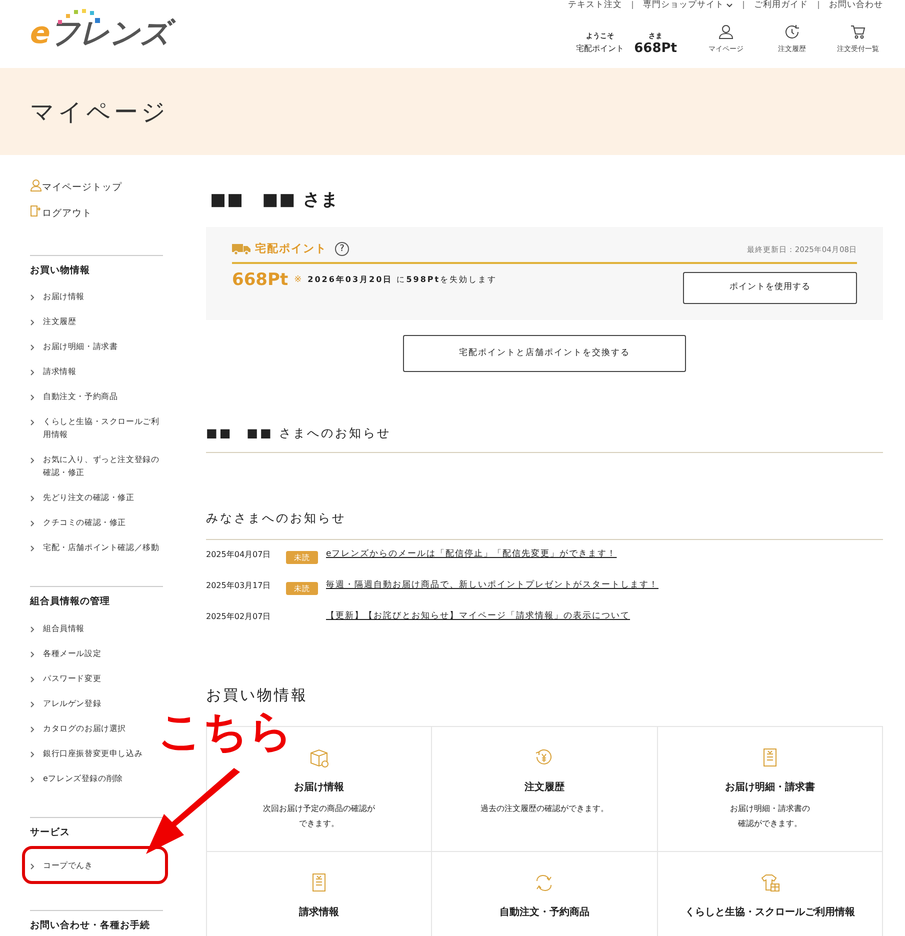  Describe the element at coordinates (492, 585) in the screenshot. I see `notice-link: 毎週・隔週自動お届け商品で、新しいポイントプレゼントがスタートします！` at that location.